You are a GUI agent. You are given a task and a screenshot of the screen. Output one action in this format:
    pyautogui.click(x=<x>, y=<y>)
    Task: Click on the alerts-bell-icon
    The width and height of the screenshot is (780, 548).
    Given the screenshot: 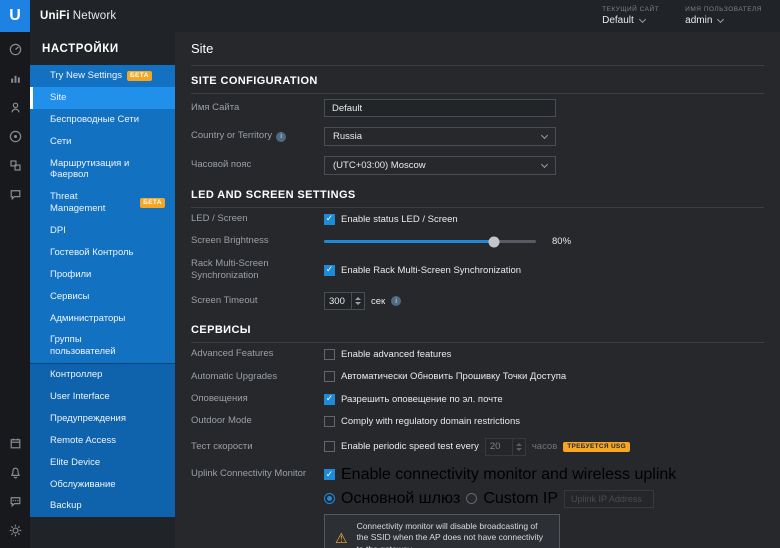 What is the action you would take?
    pyautogui.click(x=15, y=472)
    